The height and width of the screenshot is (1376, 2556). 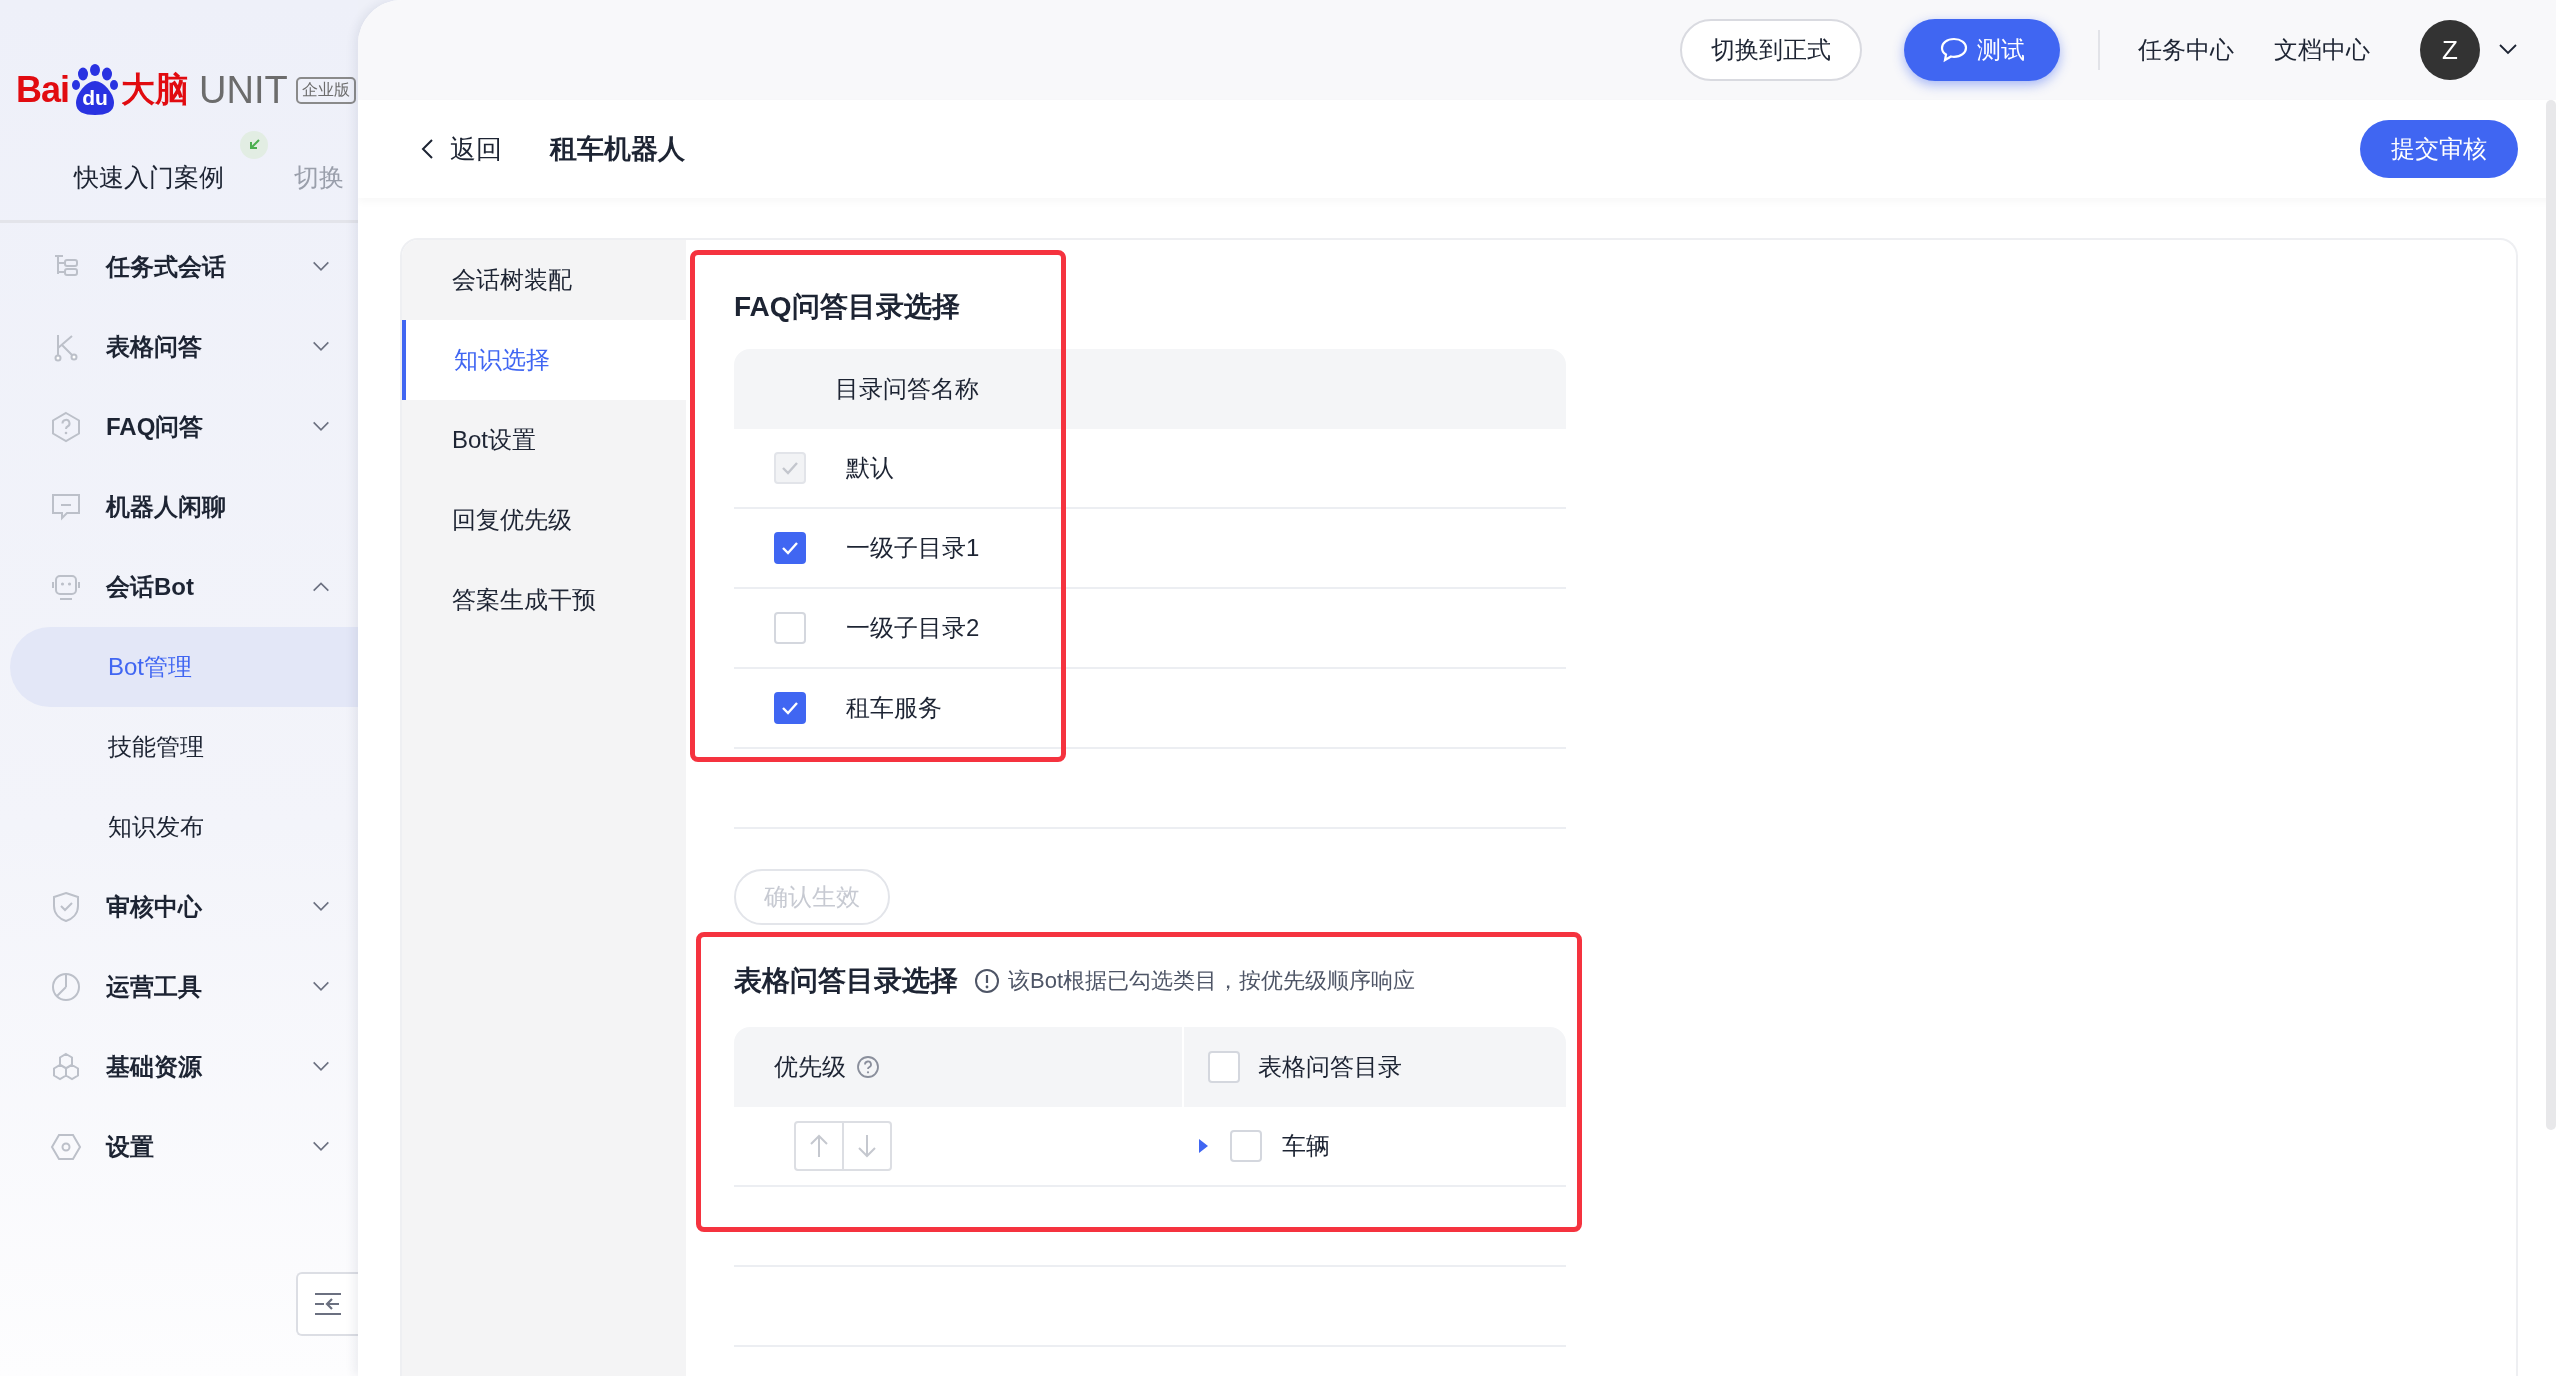 What do you see at coordinates (544, 520) in the screenshot?
I see `side-tab: 回复优先级` at bounding box center [544, 520].